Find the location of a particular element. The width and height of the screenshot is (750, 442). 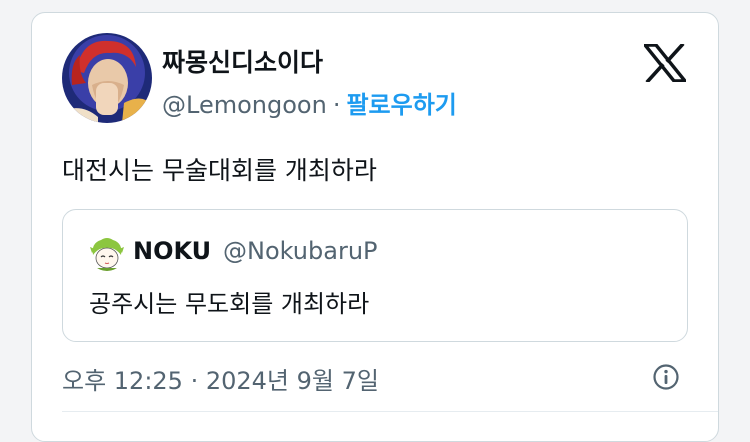

follow-link: 팔로우하기 is located at coordinates (401, 105).